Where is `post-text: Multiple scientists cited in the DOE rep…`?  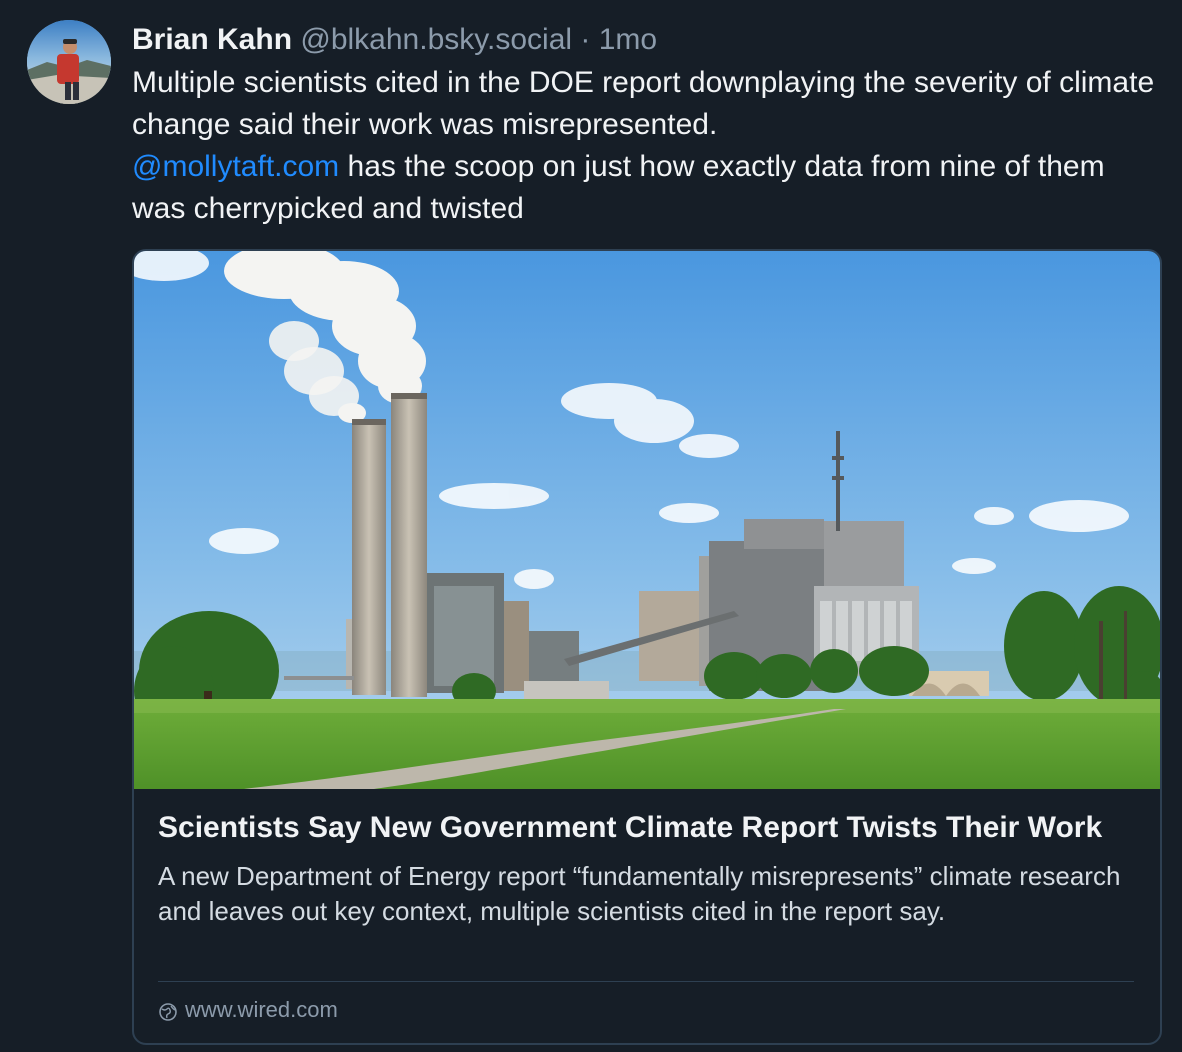
post-text: Multiple scientists cited in the DOE rep… is located at coordinates (647, 146).